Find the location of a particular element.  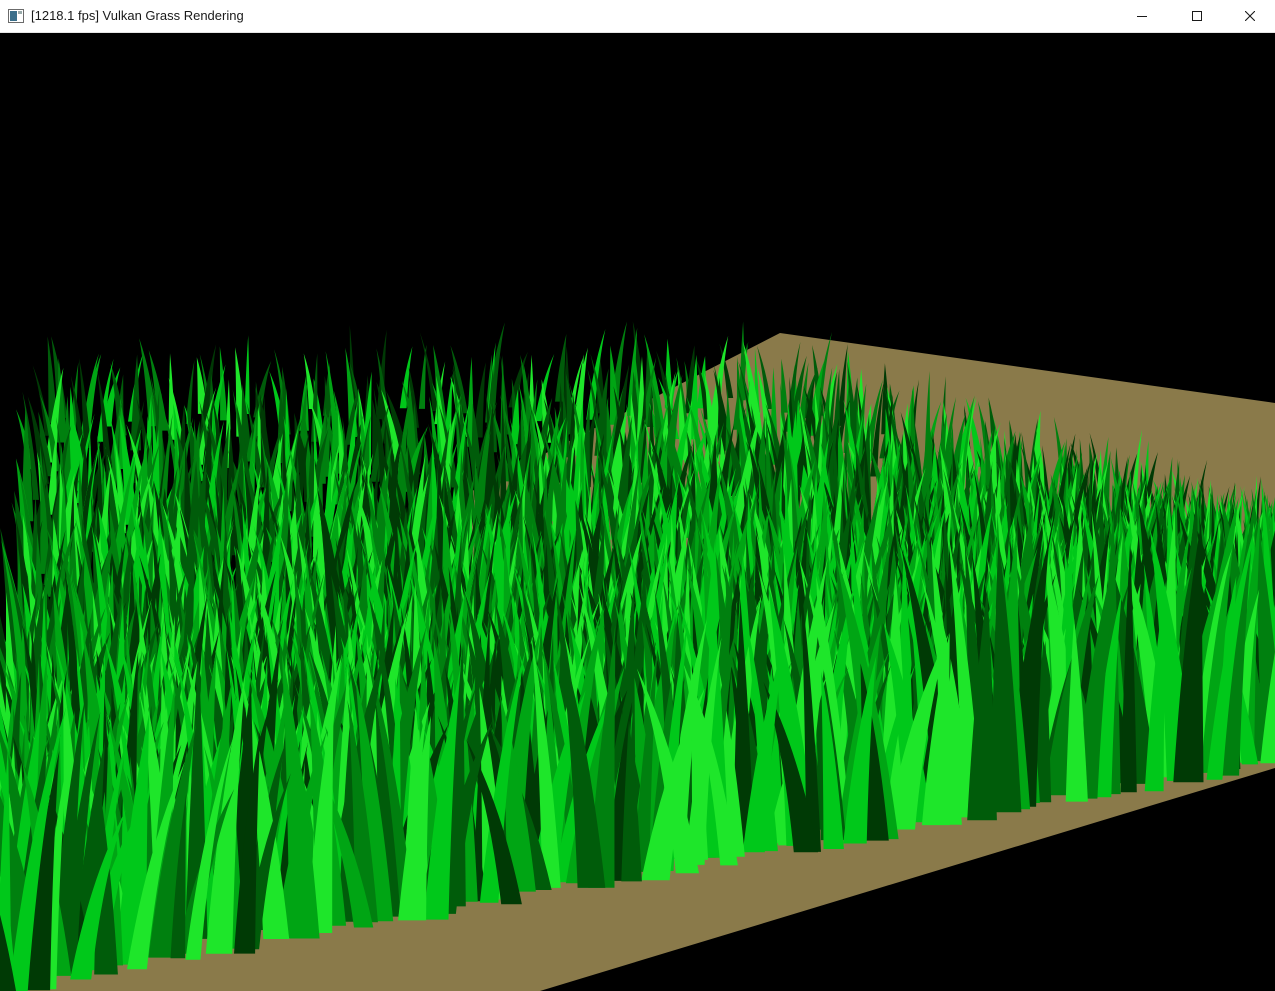

minimize-button is located at coordinates (1141, 16).